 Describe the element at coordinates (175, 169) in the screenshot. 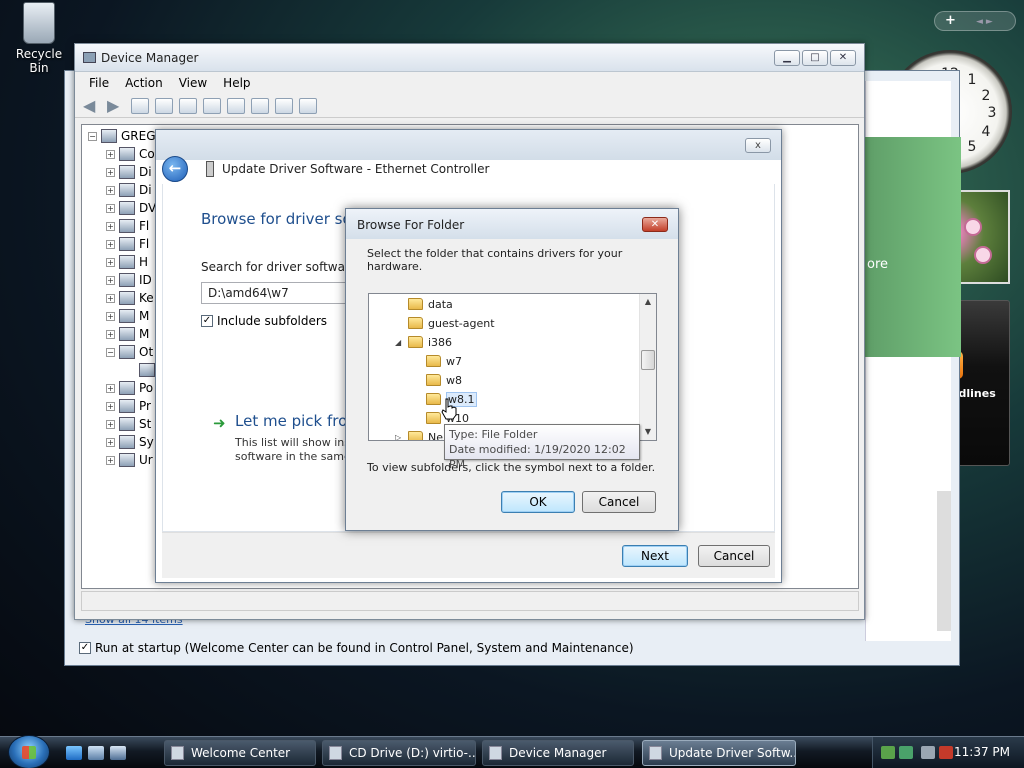

I see `back-button: ←` at that location.